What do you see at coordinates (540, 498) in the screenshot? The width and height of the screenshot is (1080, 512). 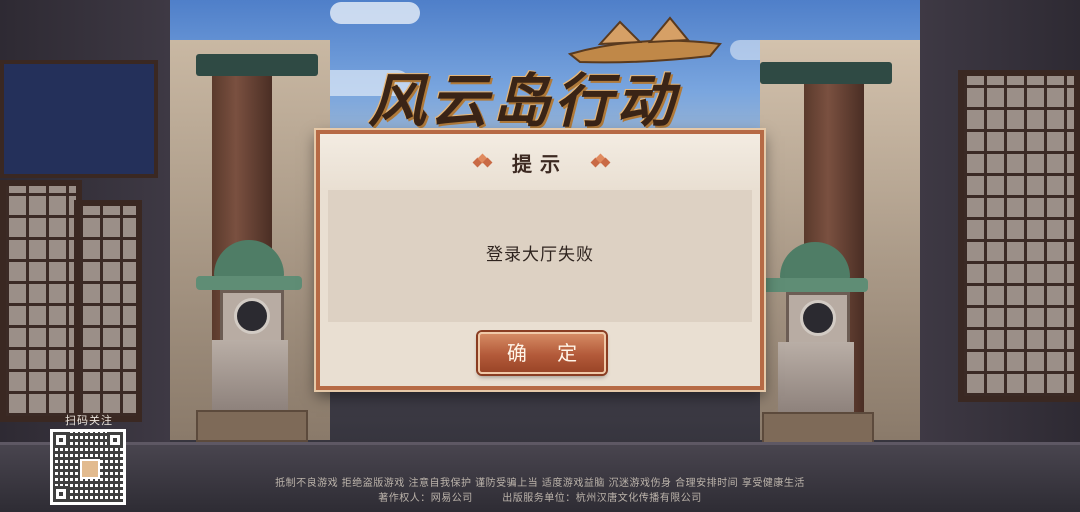 I see `copyright-notice: 著作权人：网易公司 出版服务单位：杭州汉唐文化传播有限公司` at bounding box center [540, 498].